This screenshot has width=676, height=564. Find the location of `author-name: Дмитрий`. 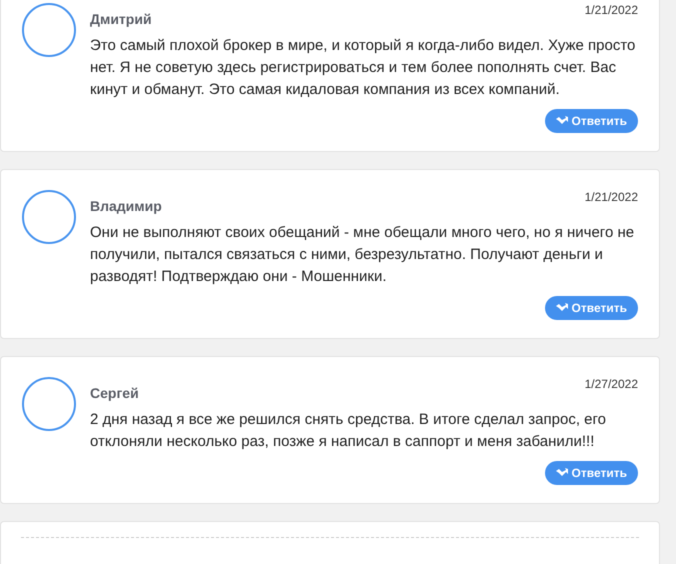

author-name: Дмитрий is located at coordinates (121, 19).